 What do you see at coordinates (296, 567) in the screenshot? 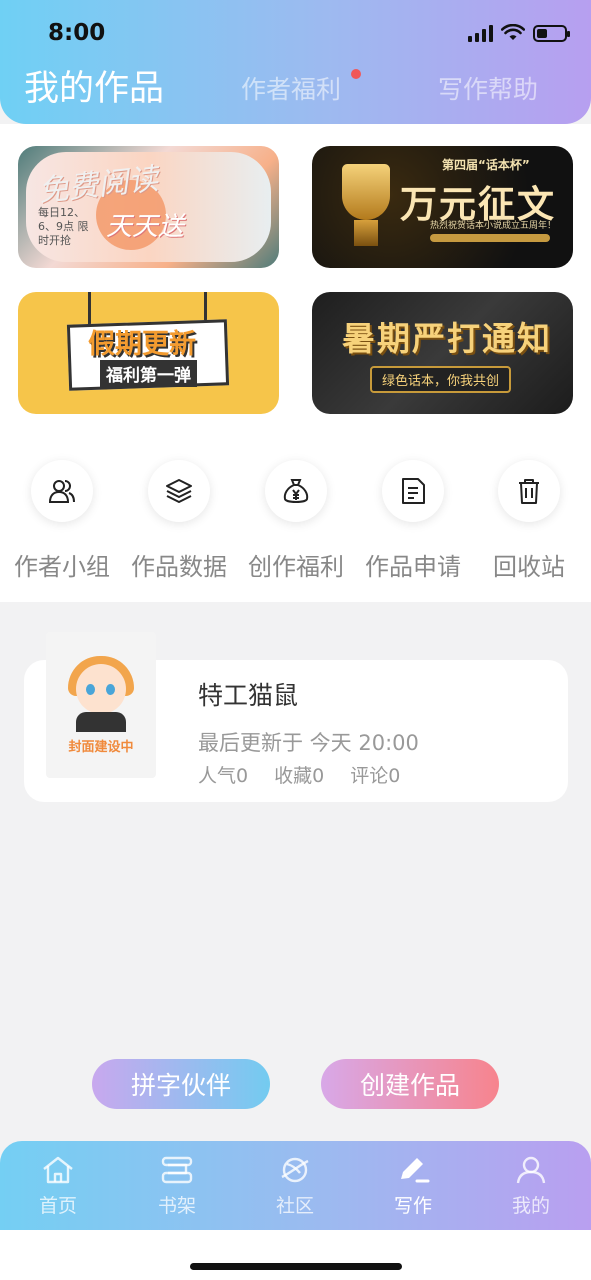
I see `shortcut-label: 创作福利` at bounding box center [296, 567].